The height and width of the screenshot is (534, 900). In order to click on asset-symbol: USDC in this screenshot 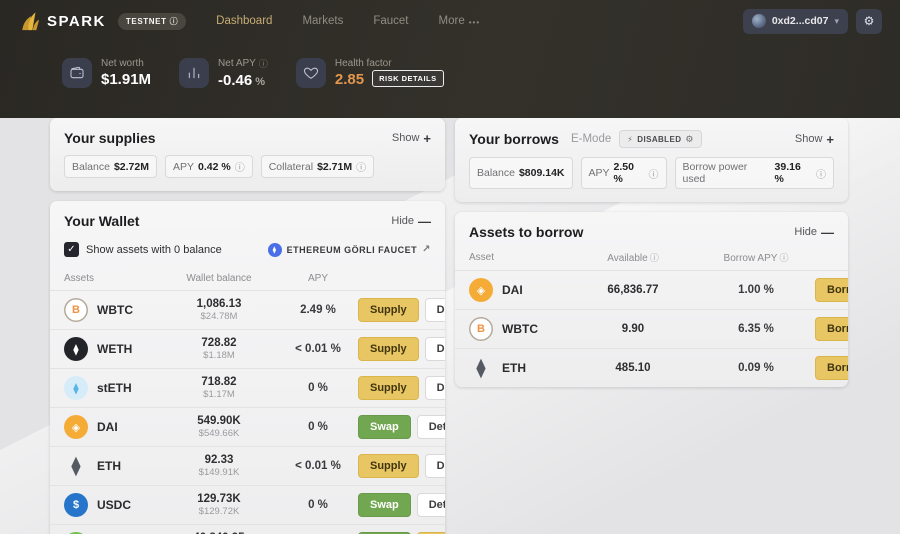, I will do `click(114, 505)`.